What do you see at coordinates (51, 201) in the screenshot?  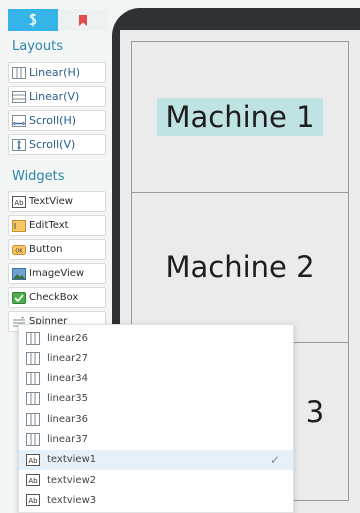 I see `palette-item-label: TextView` at bounding box center [51, 201].